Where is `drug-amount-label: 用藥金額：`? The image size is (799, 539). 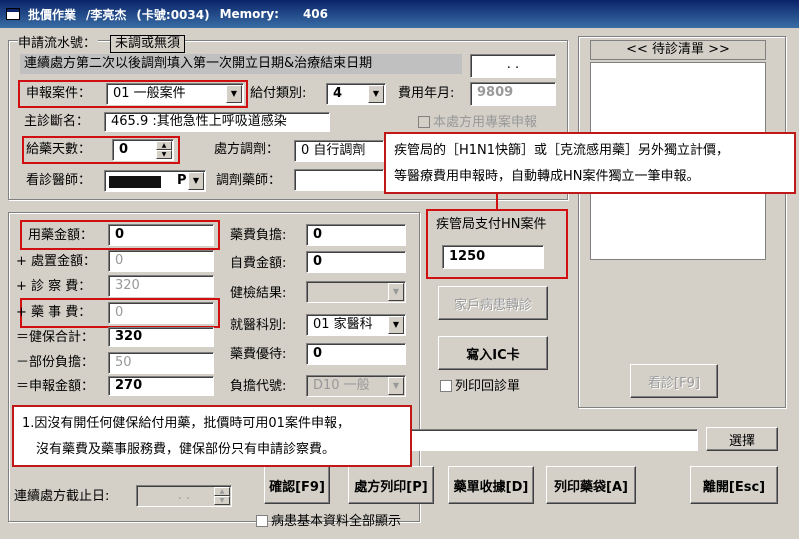
drug-amount-label: 用藥金額： is located at coordinates (61, 235).